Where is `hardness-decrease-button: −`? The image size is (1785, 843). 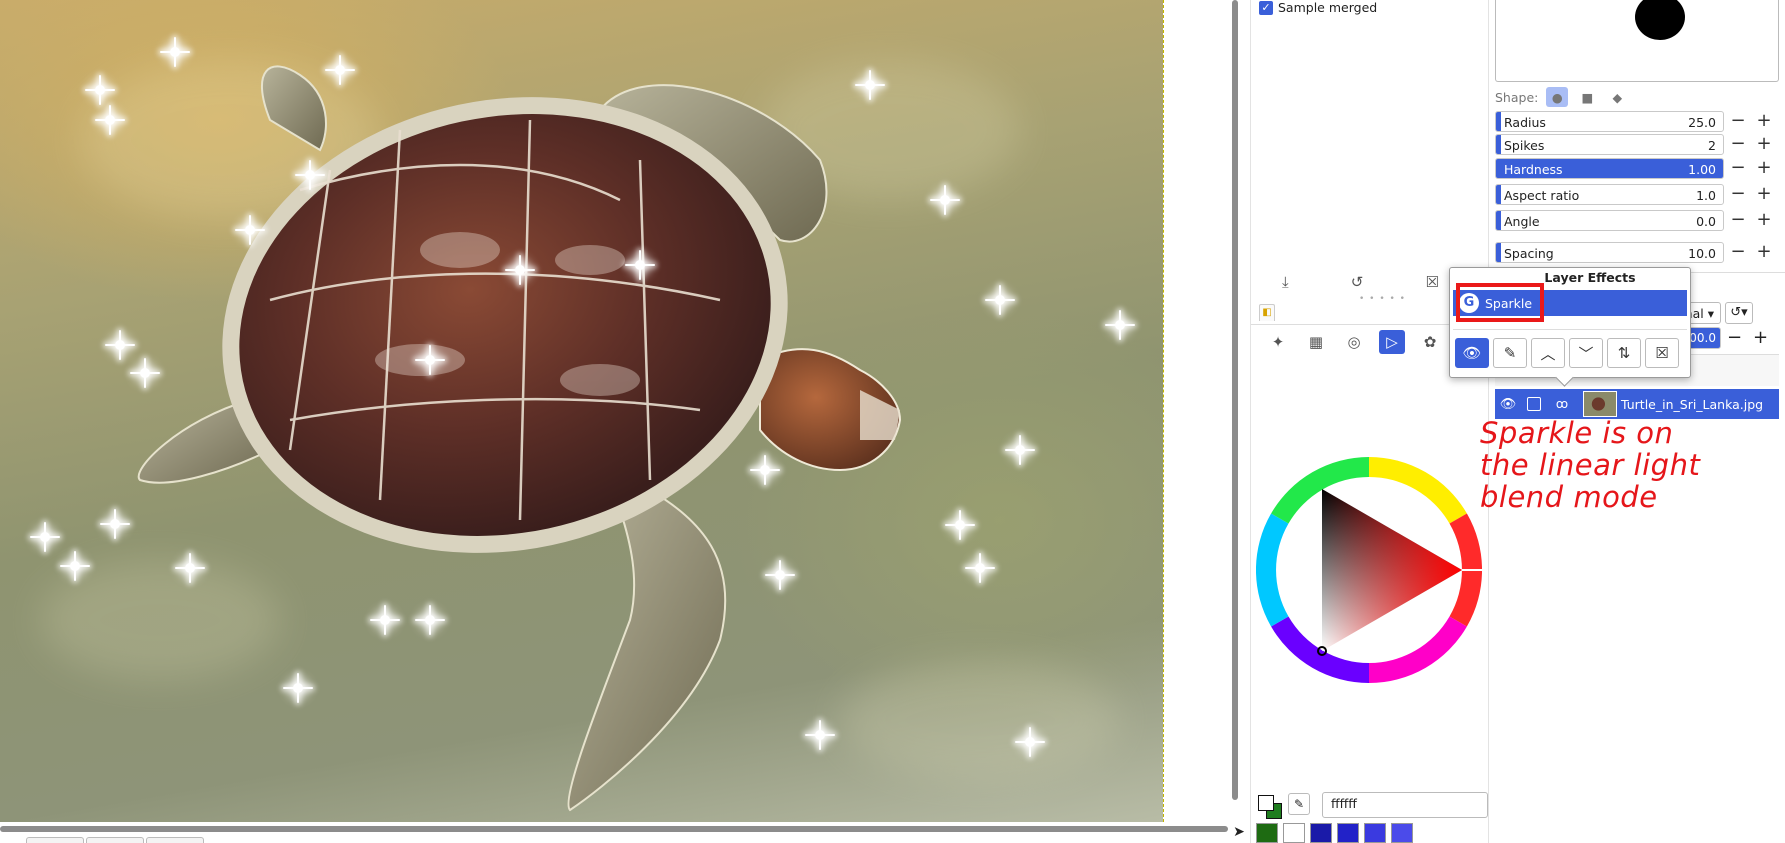
hardness-decrease-button: − is located at coordinates (1738, 168).